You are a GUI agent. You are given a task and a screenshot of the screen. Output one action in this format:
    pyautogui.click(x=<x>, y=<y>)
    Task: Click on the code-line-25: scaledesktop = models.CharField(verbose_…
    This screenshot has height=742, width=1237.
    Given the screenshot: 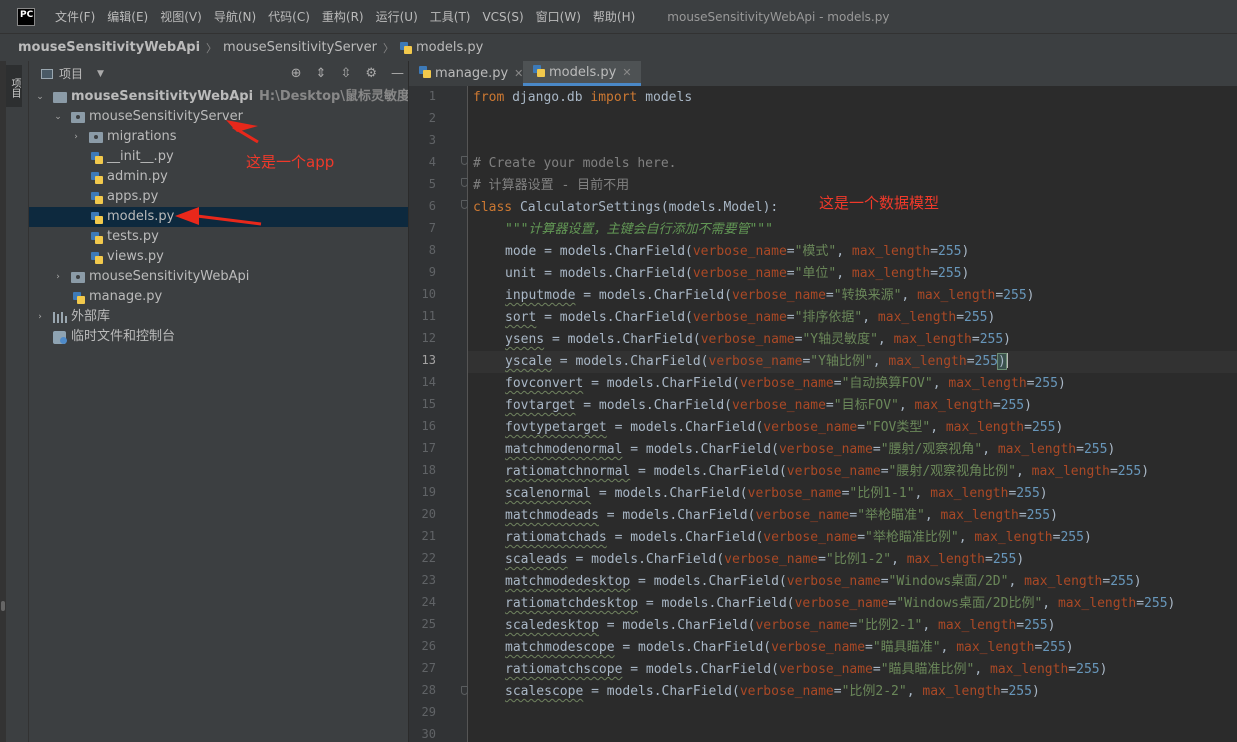 What is the action you would take?
    pyautogui.click(x=780, y=626)
    